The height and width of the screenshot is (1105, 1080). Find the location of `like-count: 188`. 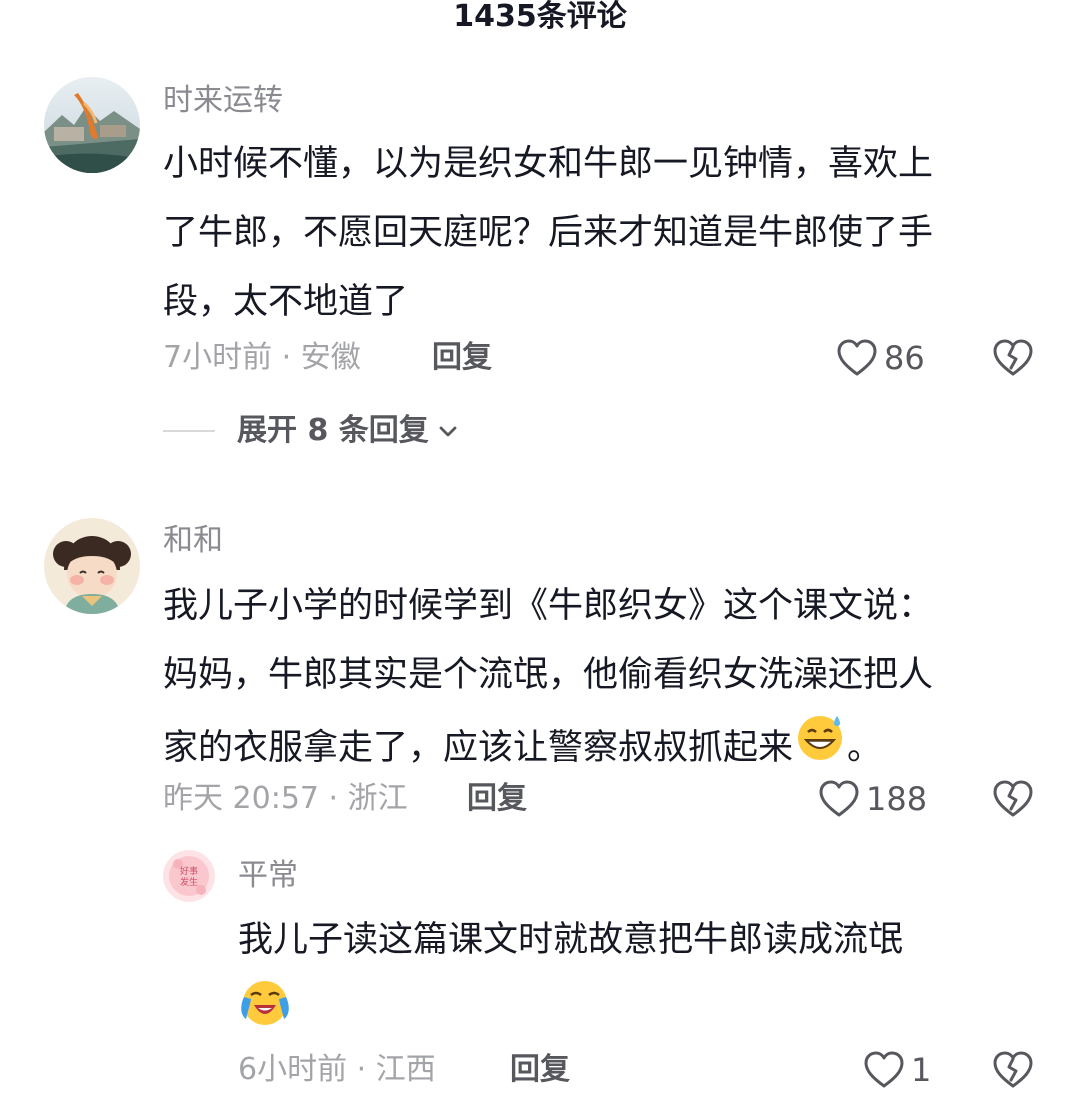

like-count: 188 is located at coordinates (897, 799).